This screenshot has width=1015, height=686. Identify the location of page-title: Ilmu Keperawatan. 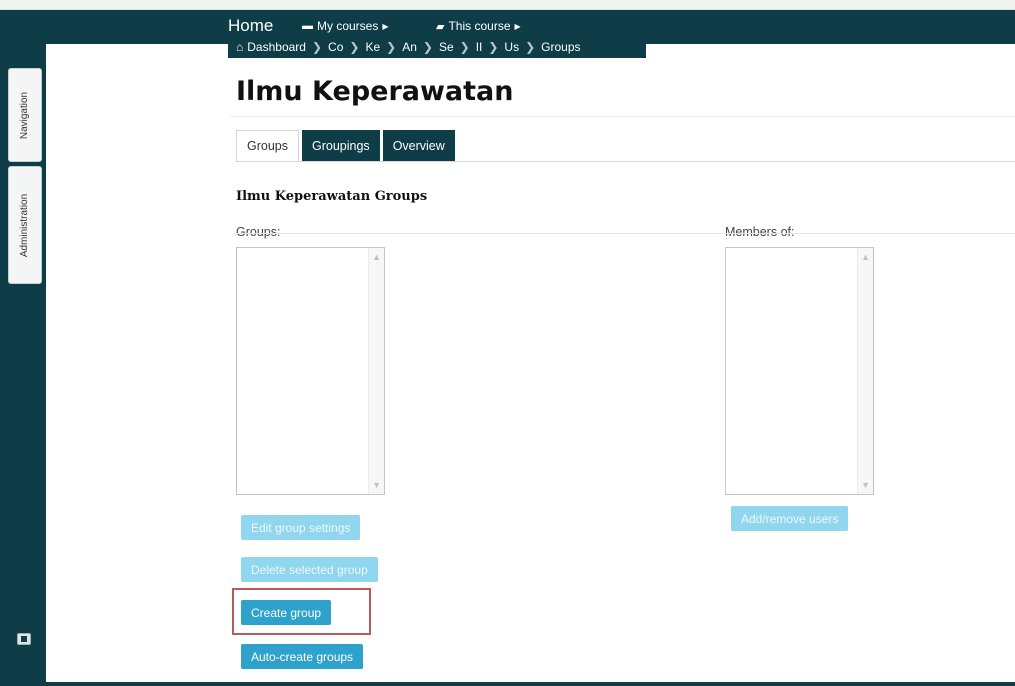
(375, 91).